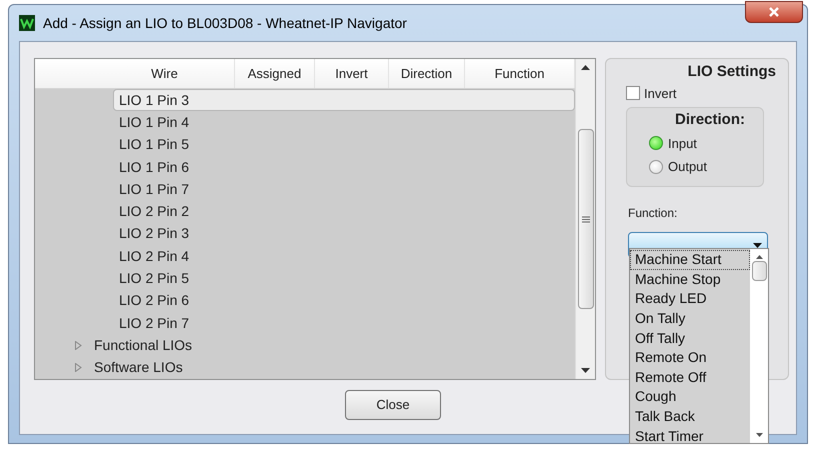 The image size is (815, 450). I want to click on dropdown-option: Machine Stop, so click(690, 280).